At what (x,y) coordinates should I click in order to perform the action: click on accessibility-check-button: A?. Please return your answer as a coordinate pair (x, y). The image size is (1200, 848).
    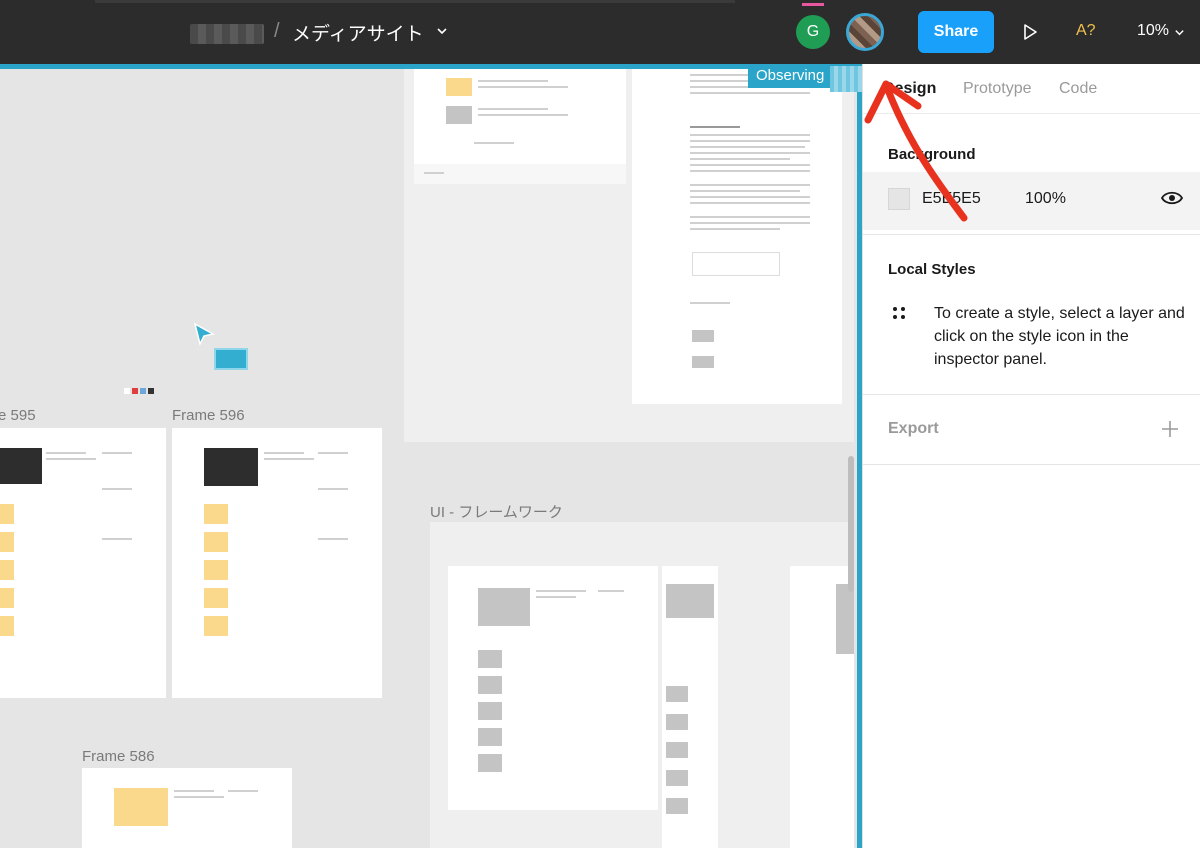
    Looking at the image, I should click on (1086, 31).